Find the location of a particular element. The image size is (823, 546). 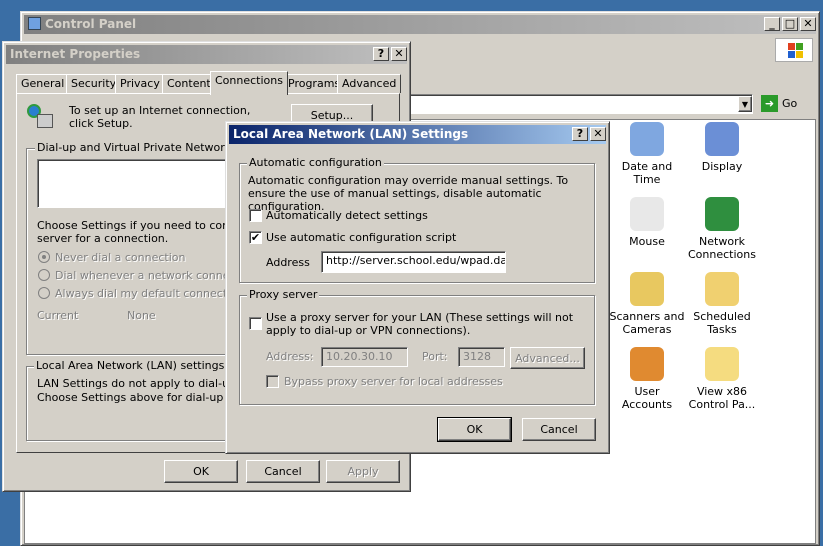

port-input: 3128 is located at coordinates (481, 357).